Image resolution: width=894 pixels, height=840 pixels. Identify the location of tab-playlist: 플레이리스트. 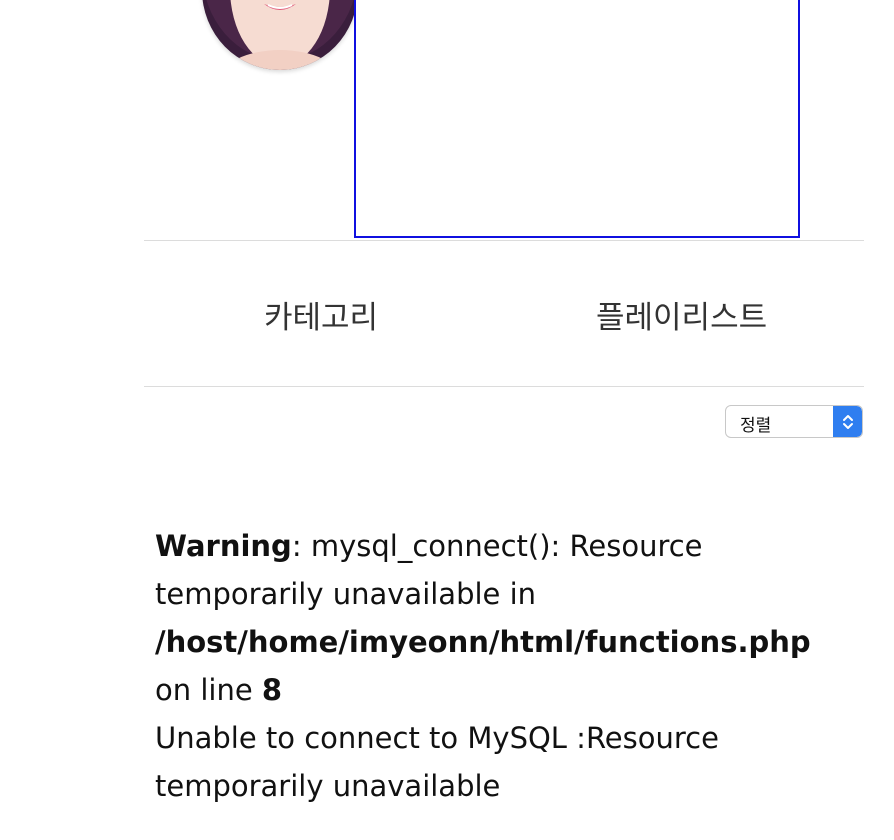
(681, 314).